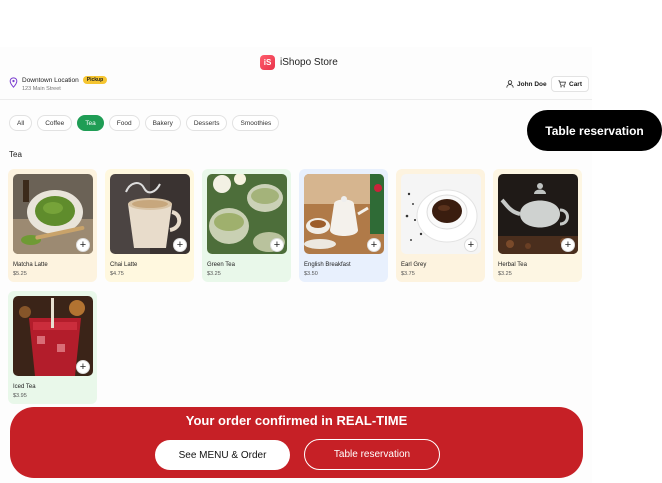  Describe the element at coordinates (576, 84) in the screenshot. I see `cart-label: Cart` at that location.